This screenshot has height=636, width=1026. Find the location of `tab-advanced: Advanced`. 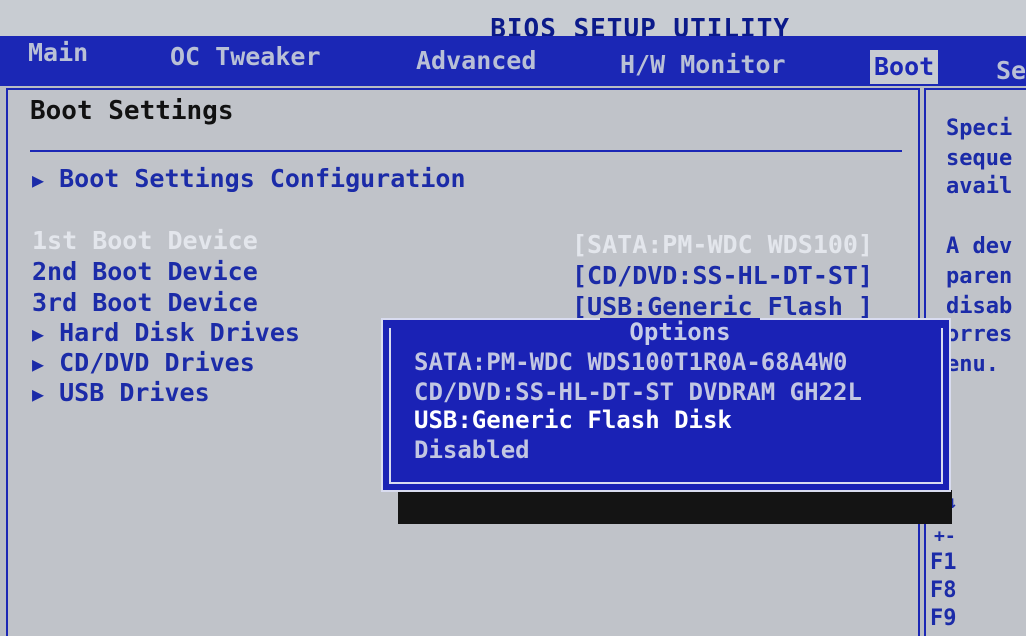

tab-advanced: Advanced is located at coordinates (476, 60).